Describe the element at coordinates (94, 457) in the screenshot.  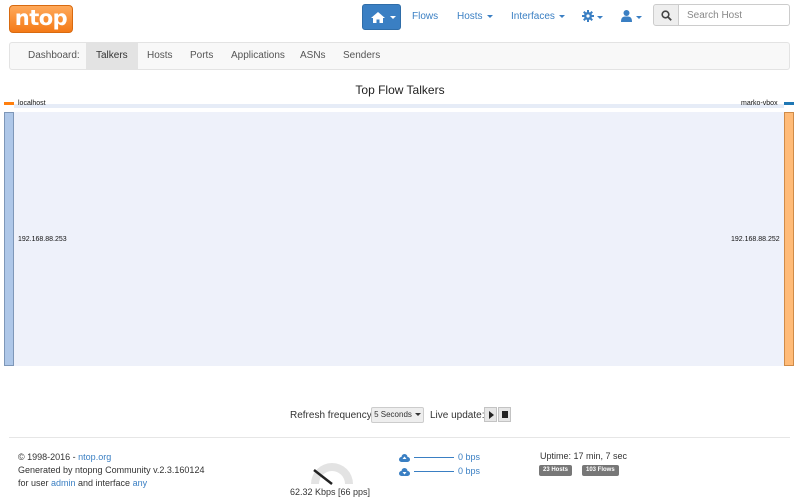
I see `ntop-site-link: ntop.org` at that location.